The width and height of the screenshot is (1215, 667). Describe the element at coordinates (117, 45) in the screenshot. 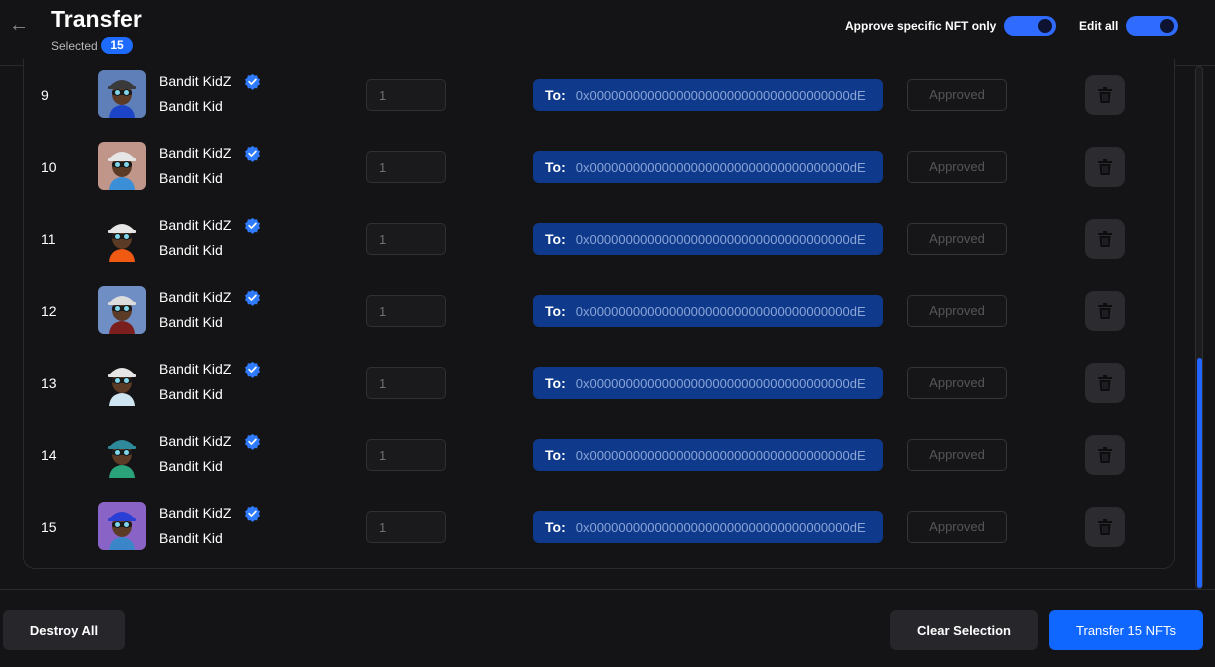

I see `selected-count-badge: 15` at that location.